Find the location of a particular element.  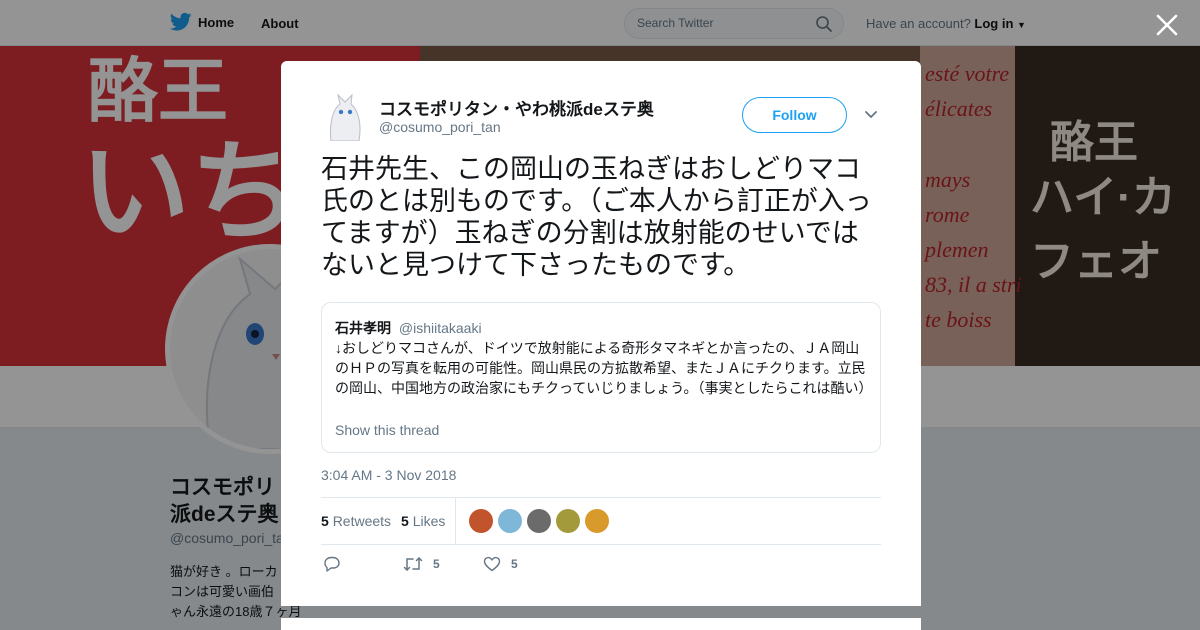

reply-button is located at coordinates (332, 564).